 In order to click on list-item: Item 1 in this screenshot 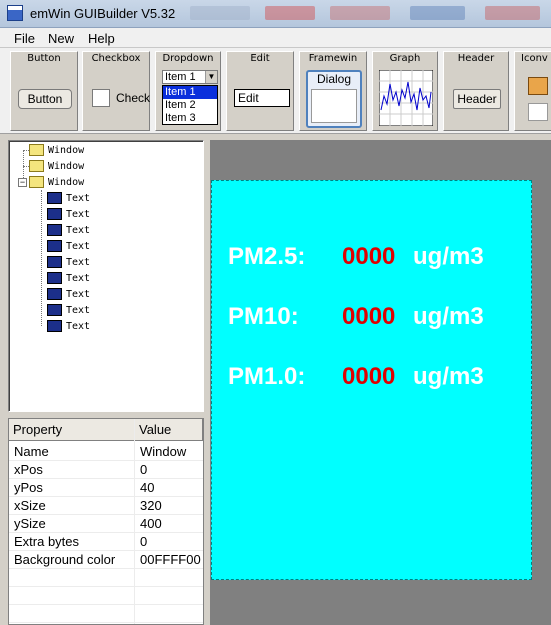, I will do `click(190, 92)`.